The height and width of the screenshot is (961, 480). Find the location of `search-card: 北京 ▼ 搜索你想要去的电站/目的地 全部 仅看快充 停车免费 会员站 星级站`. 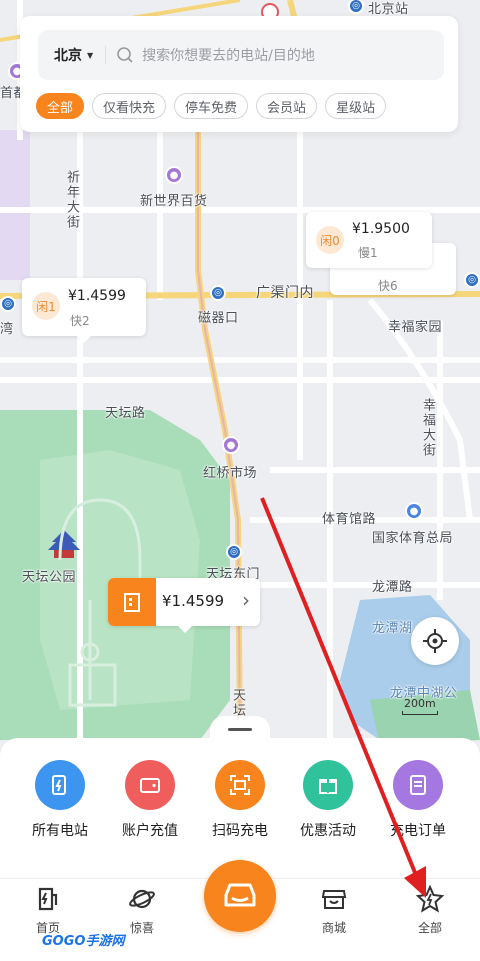

search-card: 北京 ▼ 搜索你想要去的电站/目的地 全部 仅看快充 停车免费 会员站 星级站 is located at coordinates (239, 74).